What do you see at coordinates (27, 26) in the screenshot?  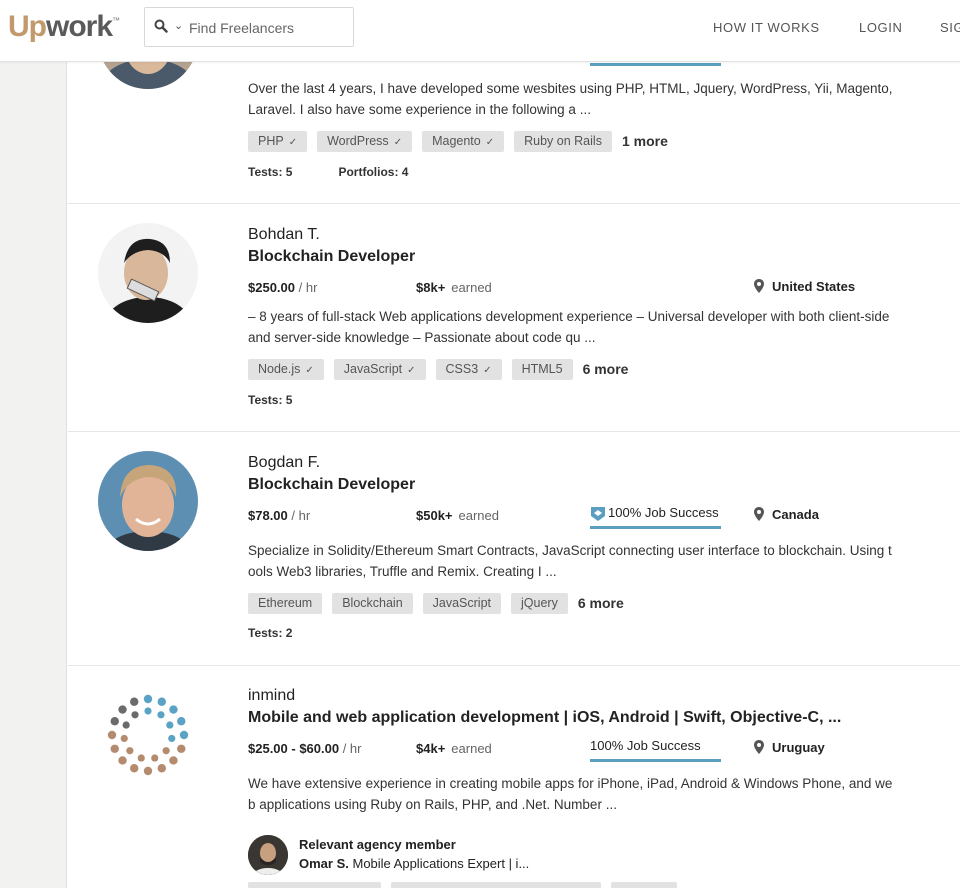 I see `logo-up-text: Up` at bounding box center [27, 26].